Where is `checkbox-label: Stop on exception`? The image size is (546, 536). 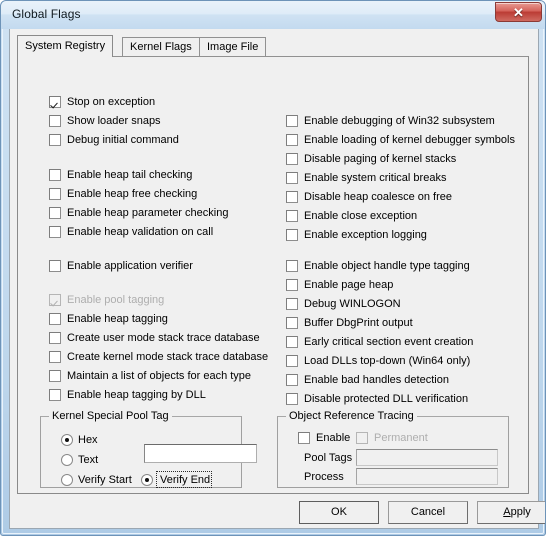
checkbox-label: Stop on exception is located at coordinates (111, 102).